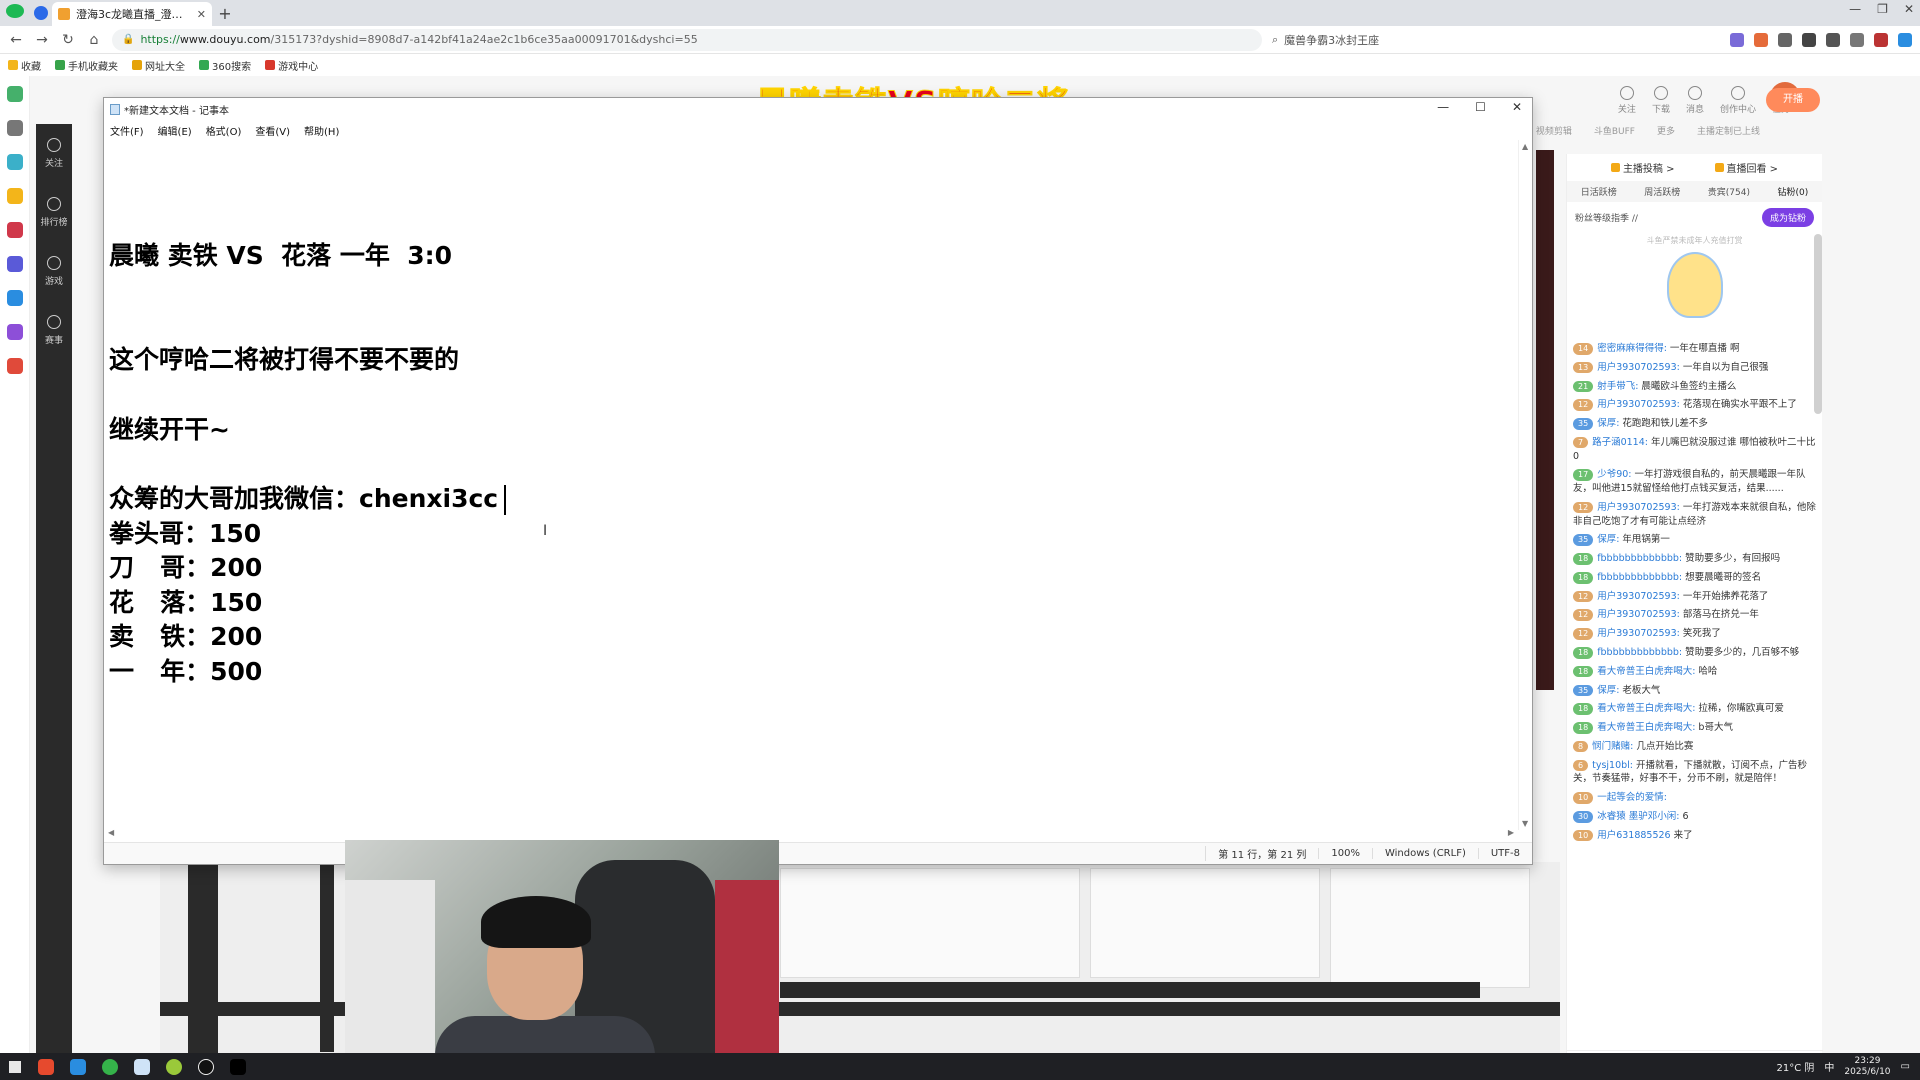  I want to click on menu-format: 格式(O), so click(224, 130).